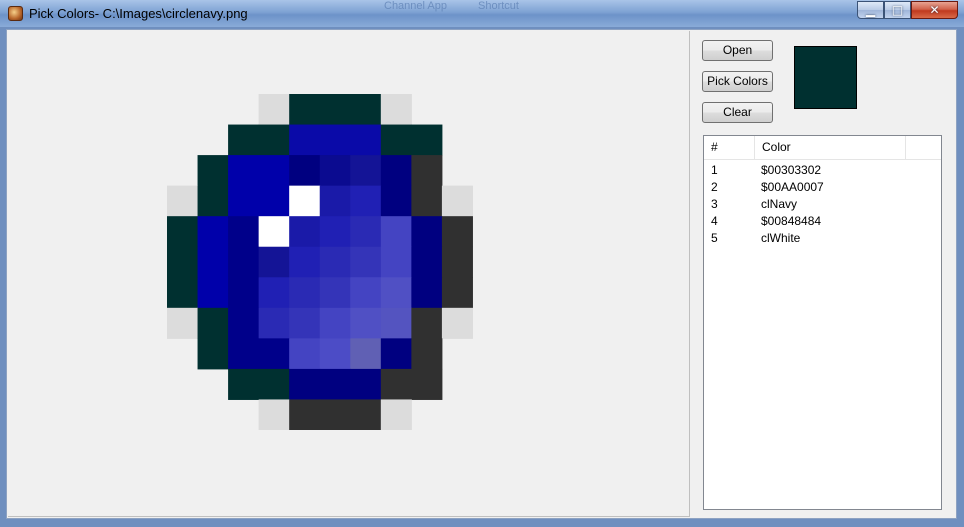  I want to click on list-item-number: 2, so click(714, 187).